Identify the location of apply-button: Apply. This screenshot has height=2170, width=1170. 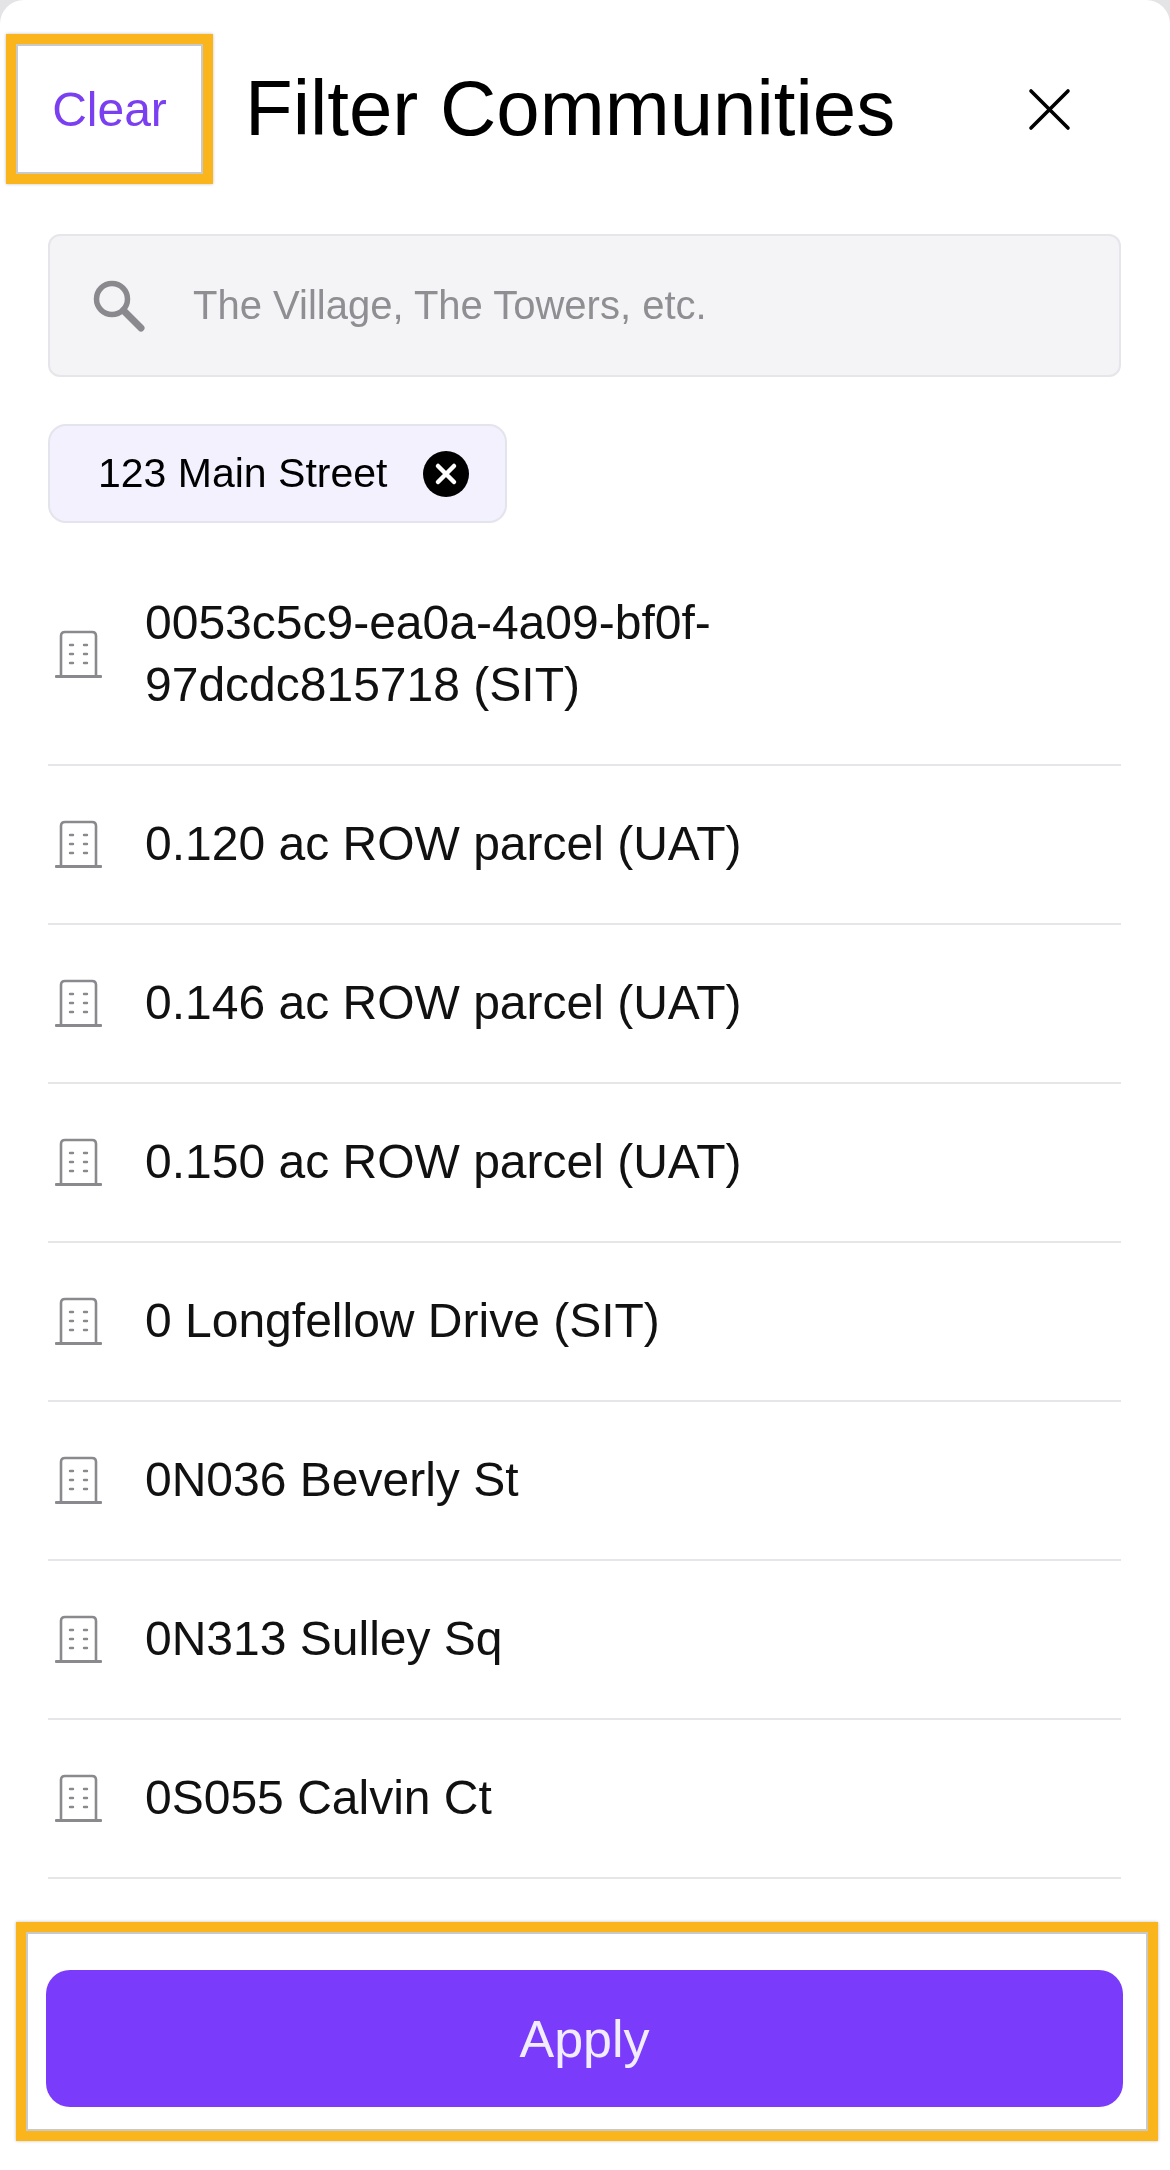
(584, 2038).